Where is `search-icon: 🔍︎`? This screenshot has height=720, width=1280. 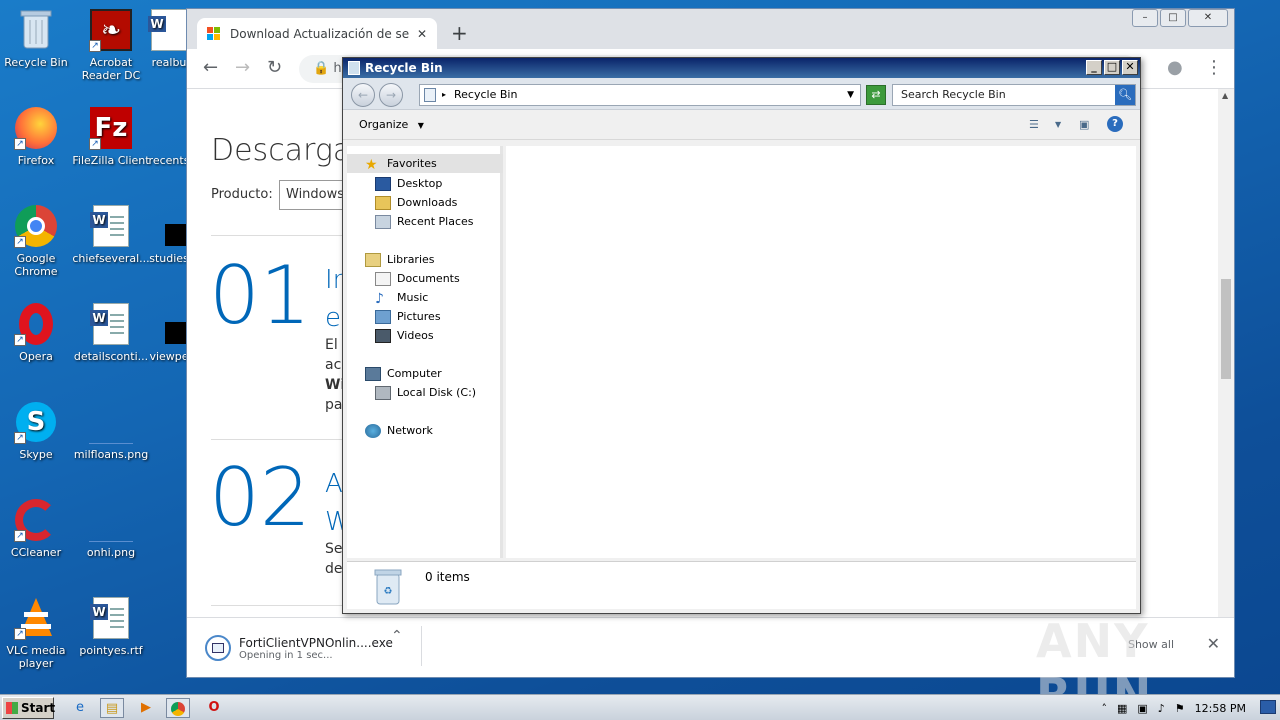 search-icon: 🔍︎ is located at coordinates (1125, 95).